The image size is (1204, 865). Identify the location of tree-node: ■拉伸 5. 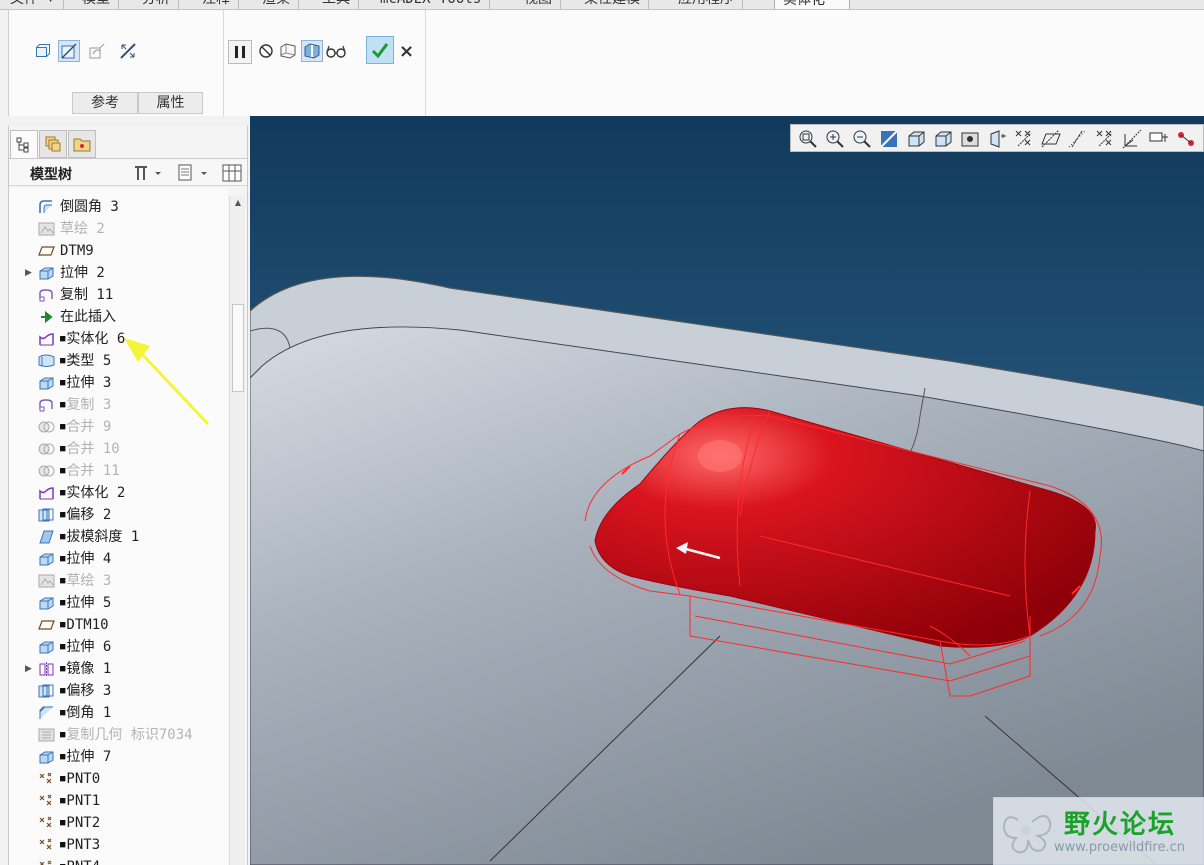
(118, 603).